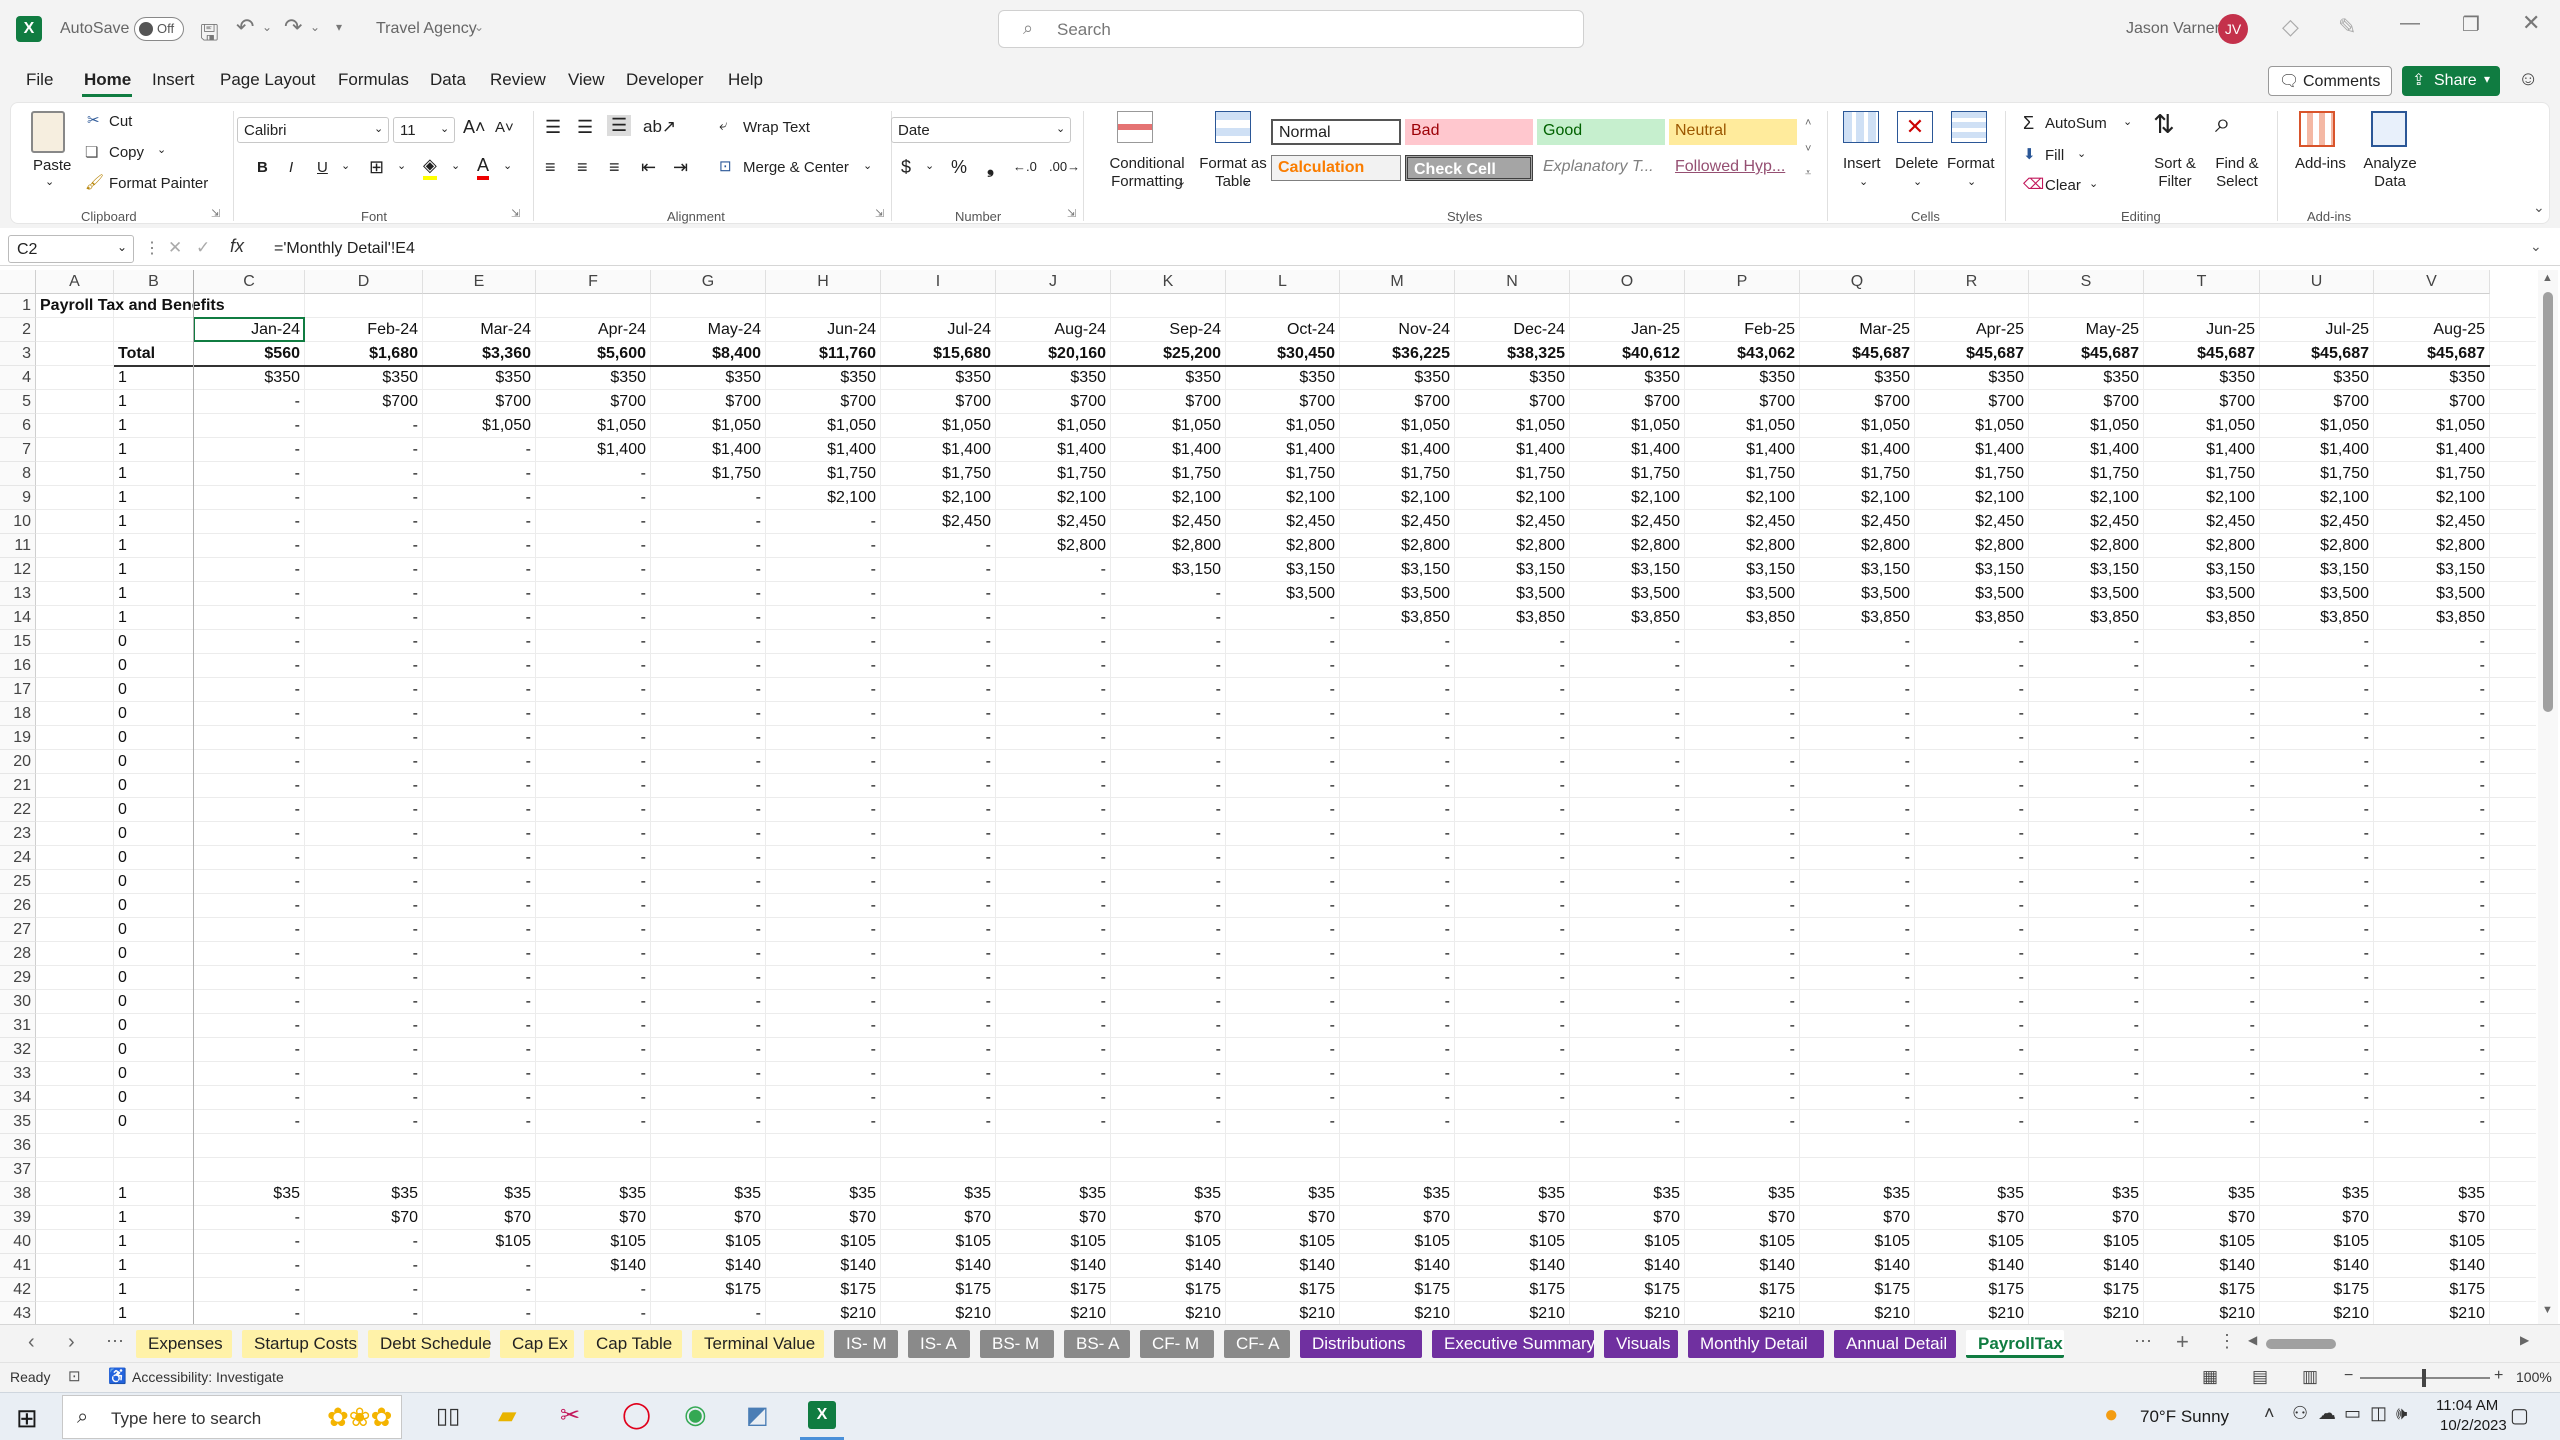  I want to click on cell: $43,062, so click(1742, 354).